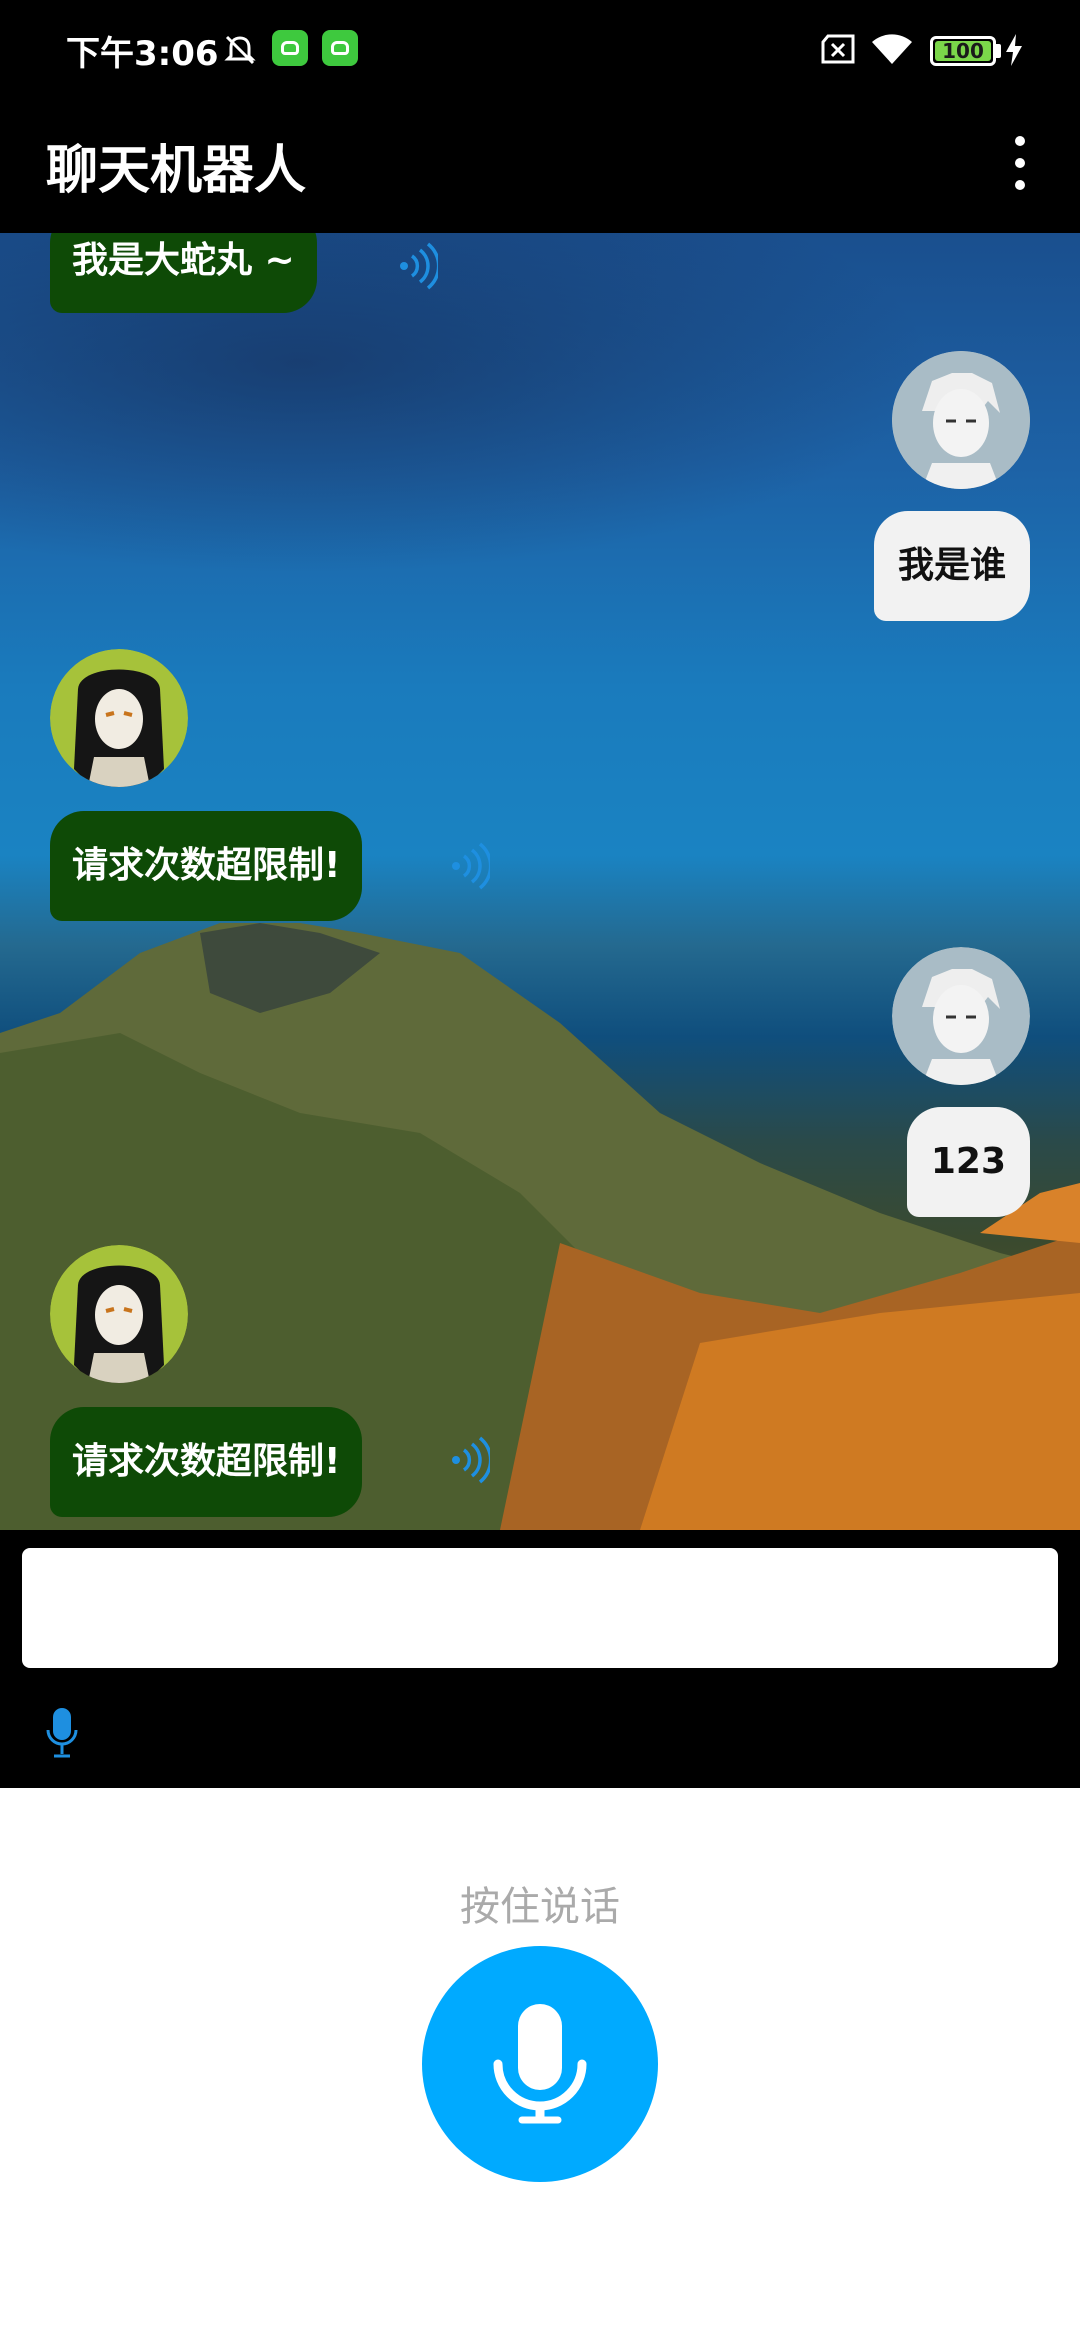 The width and height of the screenshot is (1080, 2340). Describe the element at coordinates (892, 49) in the screenshot. I see `wifi-icon` at that location.